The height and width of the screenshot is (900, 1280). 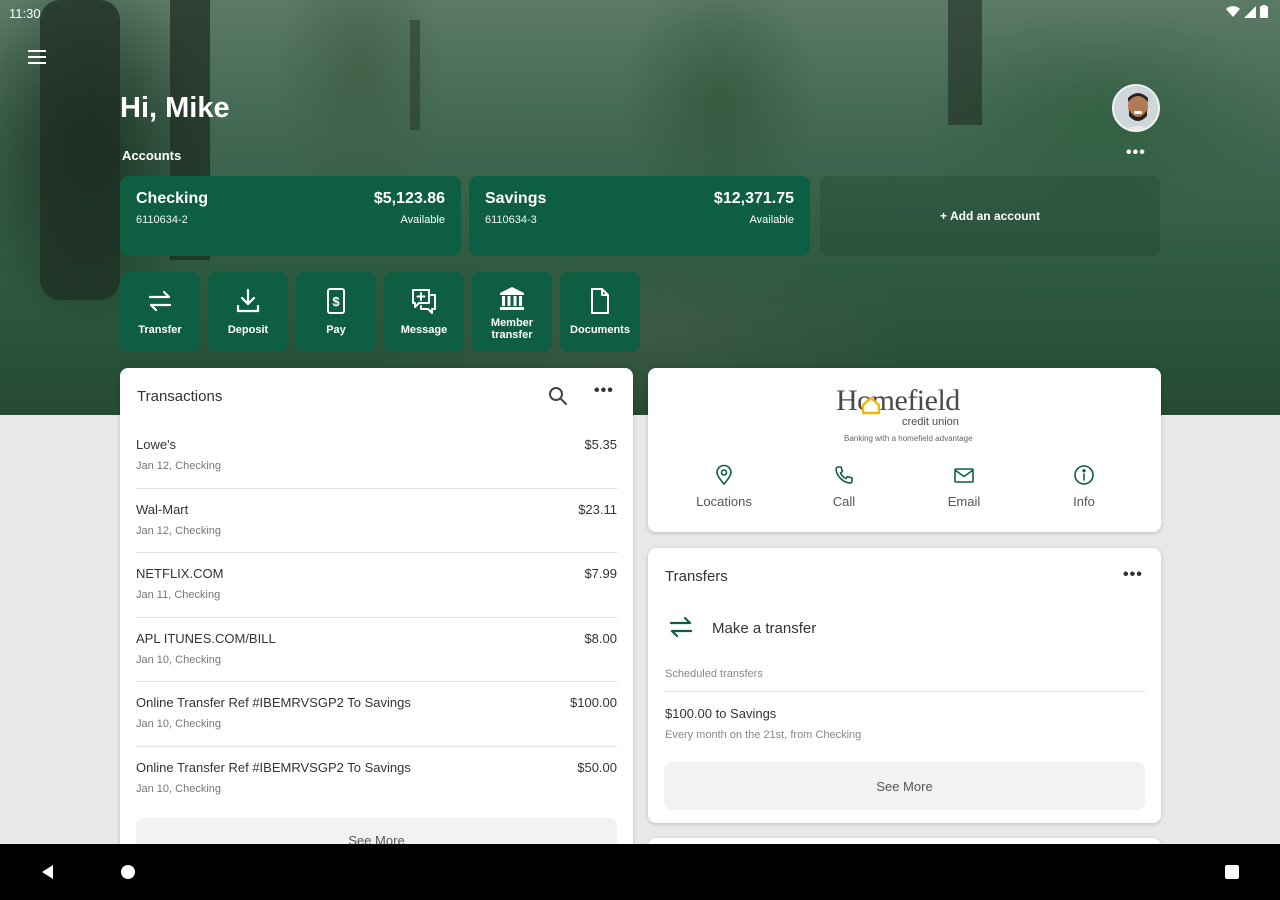 What do you see at coordinates (424, 301) in the screenshot?
I see `message-icon` at bounding box center [424, 301].